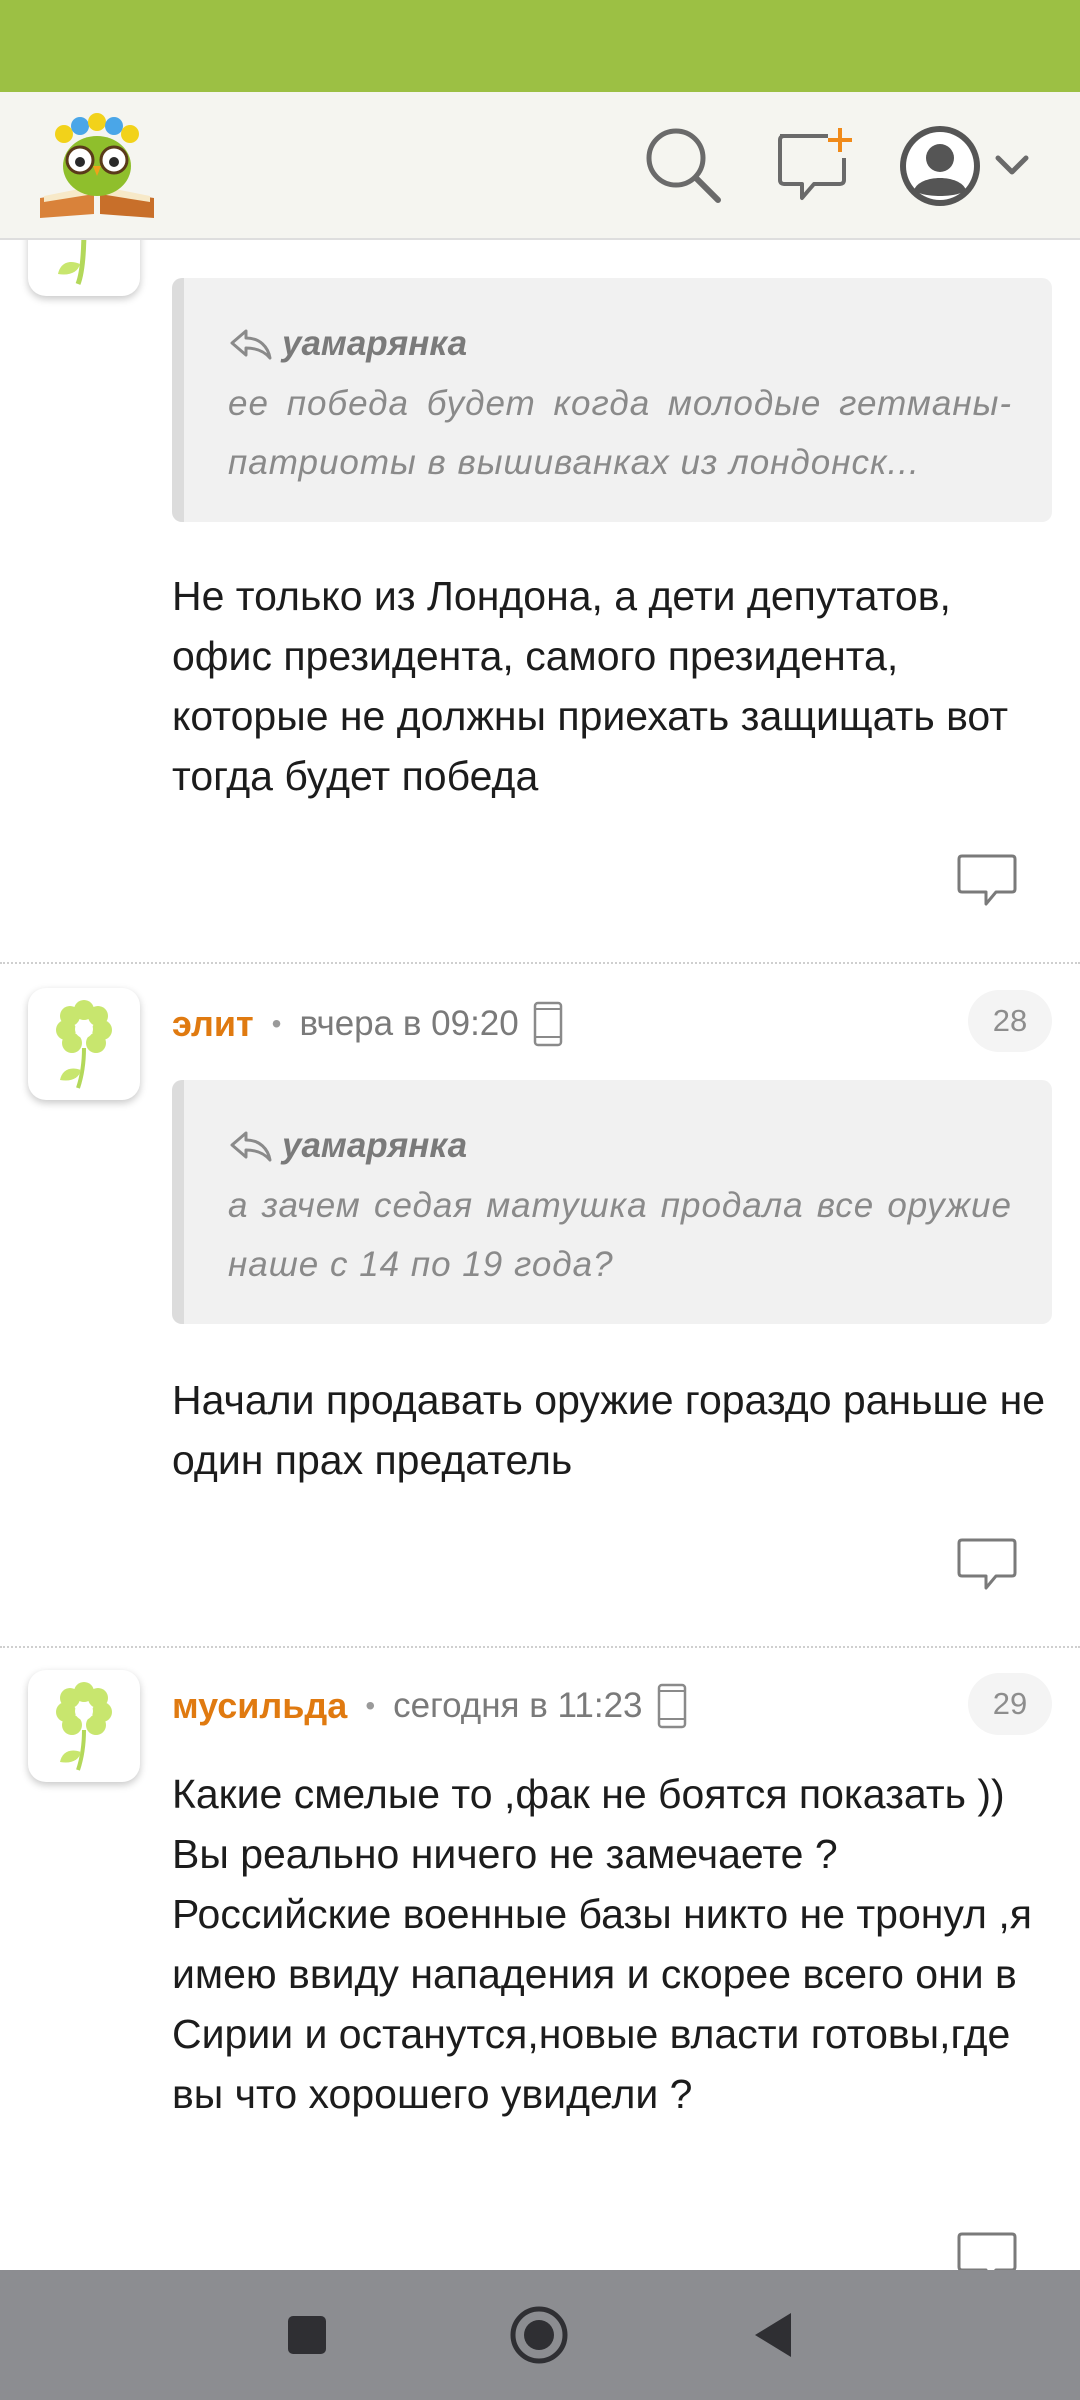 Image resolution: width=1080 pixels, height=2400 pixels. I want to click on square-icon, so click(307, 2335).